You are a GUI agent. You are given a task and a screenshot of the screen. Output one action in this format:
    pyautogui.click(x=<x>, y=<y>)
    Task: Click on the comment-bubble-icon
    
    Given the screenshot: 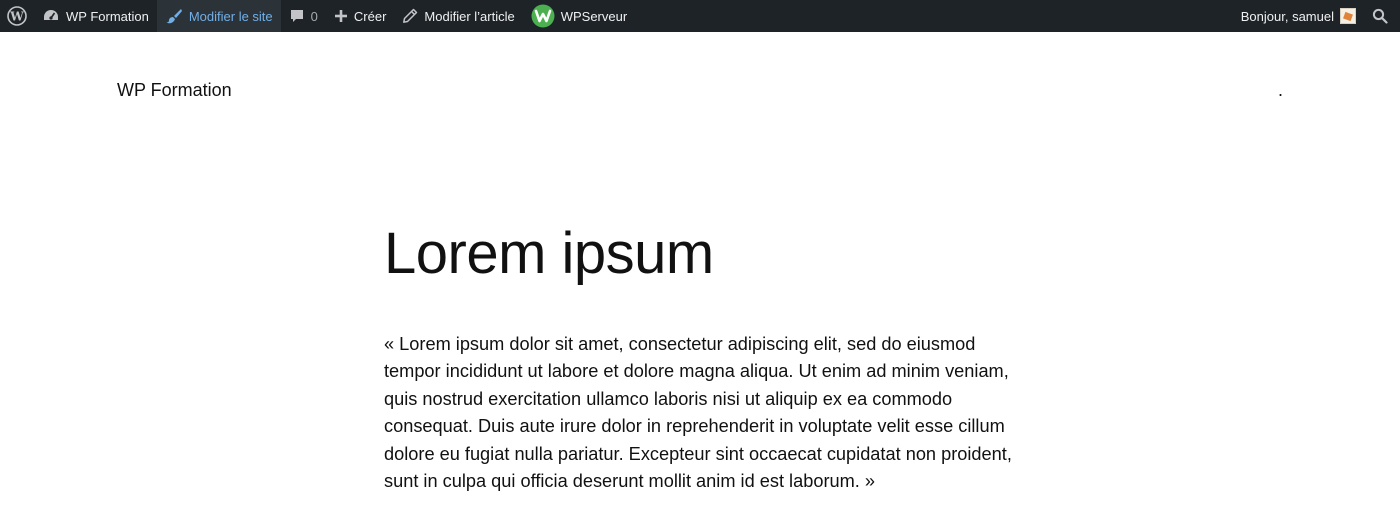 What is the action you would take?
    pyautogui.click(x=297, y=16)
    